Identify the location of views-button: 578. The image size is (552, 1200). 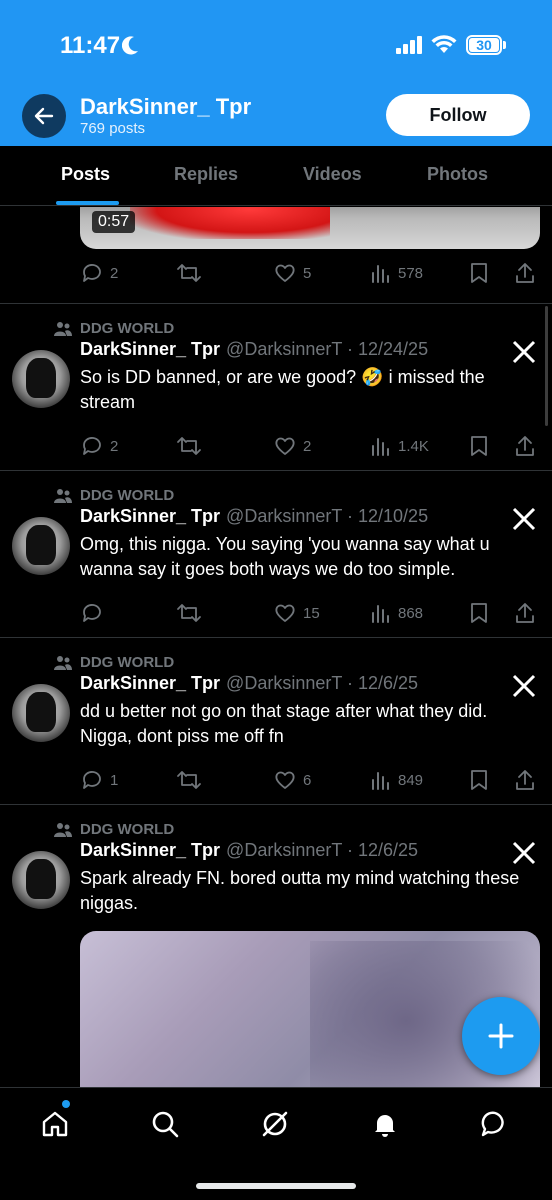
(396, 273).